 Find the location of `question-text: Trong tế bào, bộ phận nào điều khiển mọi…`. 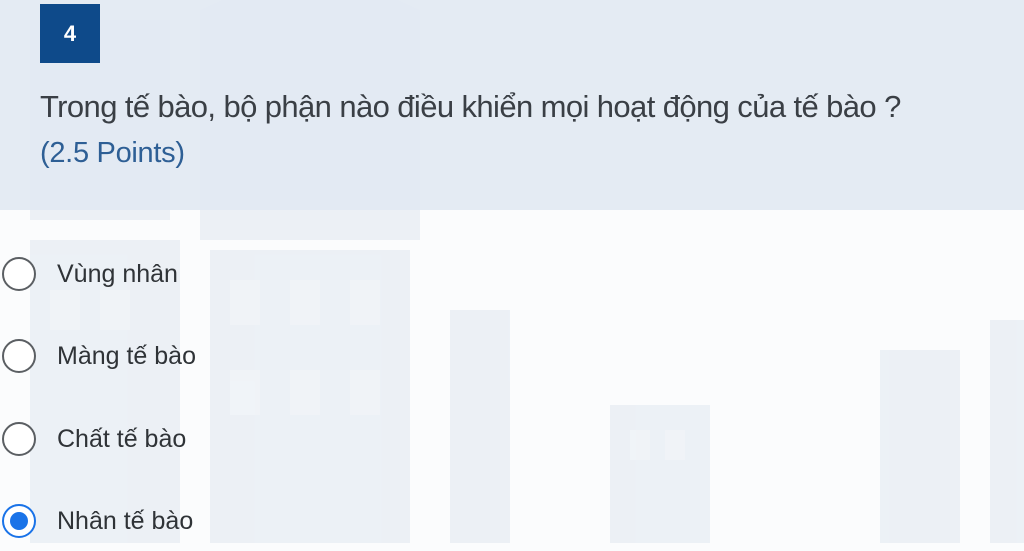

question-text: Trong tế bào, bộ phận nào điều khiển mọi… is located at coordinates (470, 106).